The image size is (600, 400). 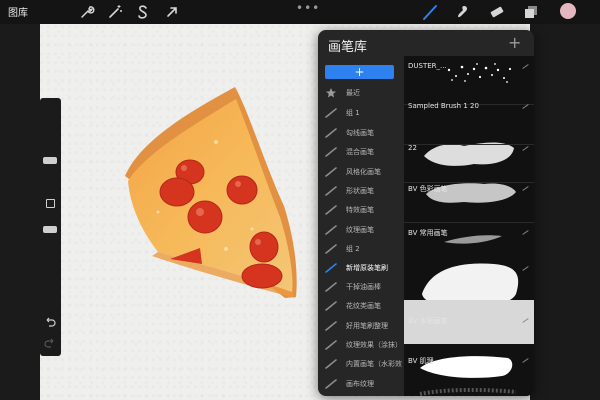 What do you see at coordinates (115, 12) in the screenshot?
I see `magic-wand-icon` at bounding box center [115, 12].